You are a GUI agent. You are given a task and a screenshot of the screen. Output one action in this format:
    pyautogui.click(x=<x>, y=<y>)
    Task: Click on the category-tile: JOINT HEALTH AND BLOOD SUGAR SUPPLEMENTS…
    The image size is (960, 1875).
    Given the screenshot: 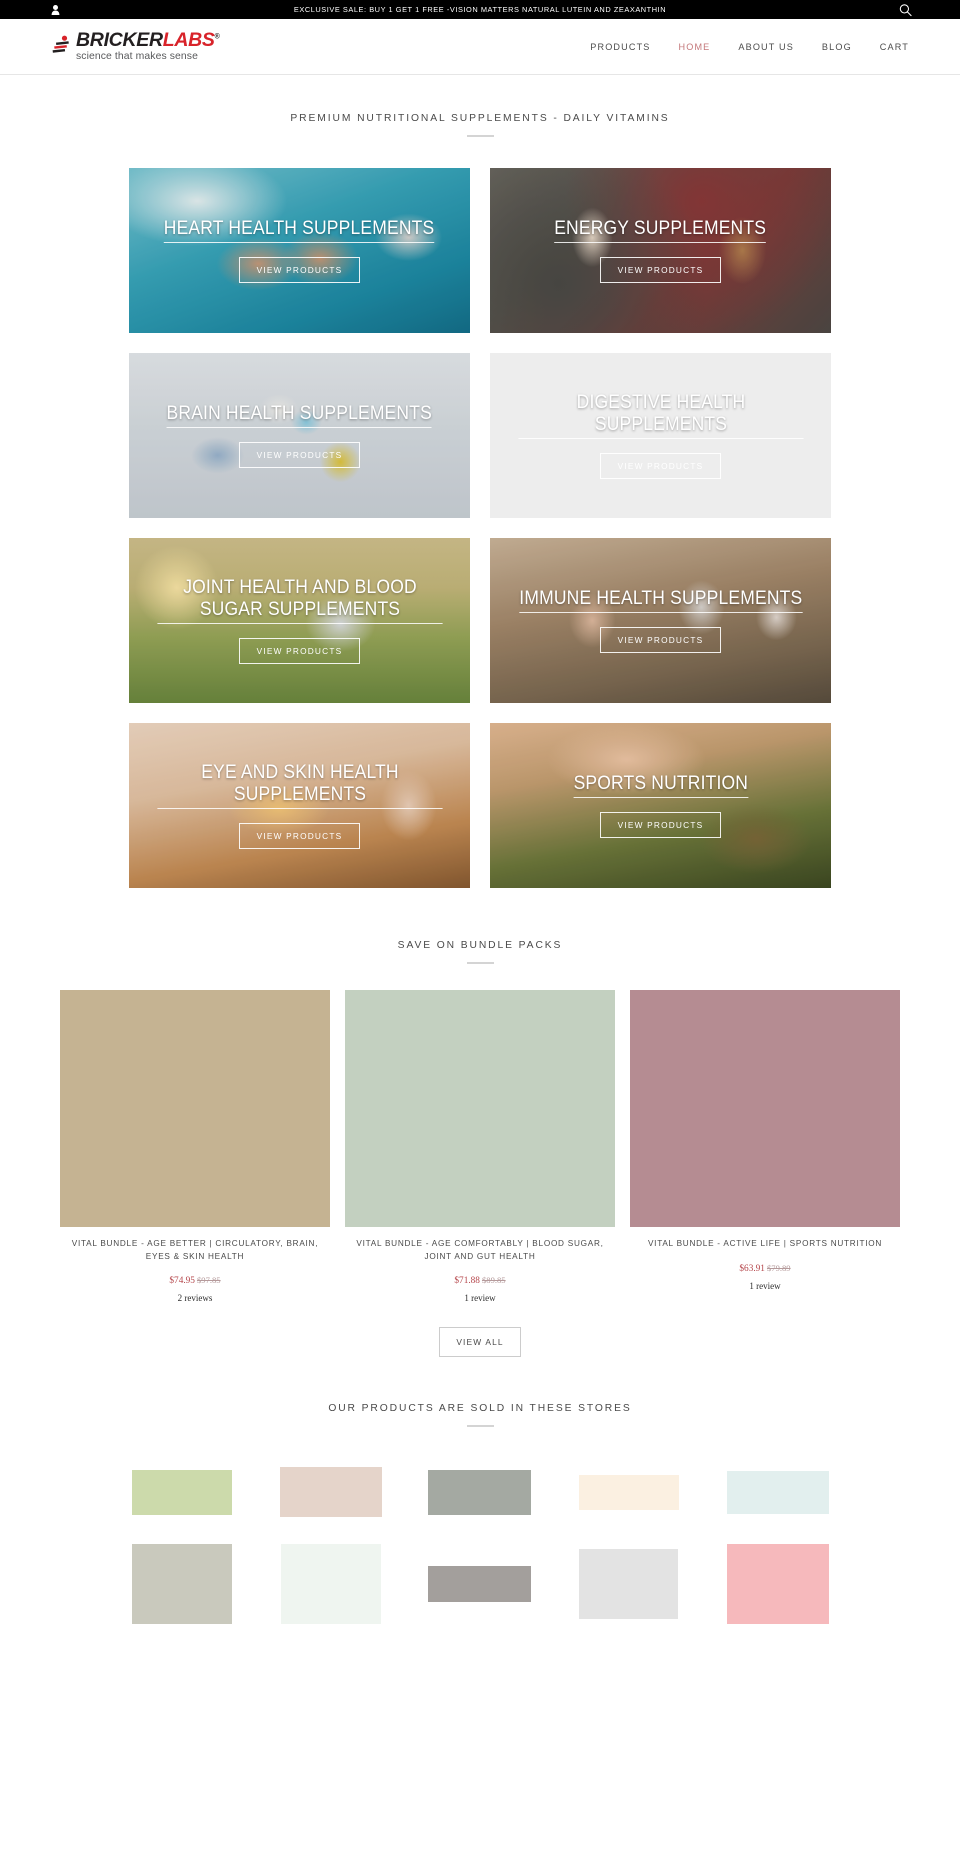 What is the action you would take?
    pyautogui.click(x=299, y=620)
    